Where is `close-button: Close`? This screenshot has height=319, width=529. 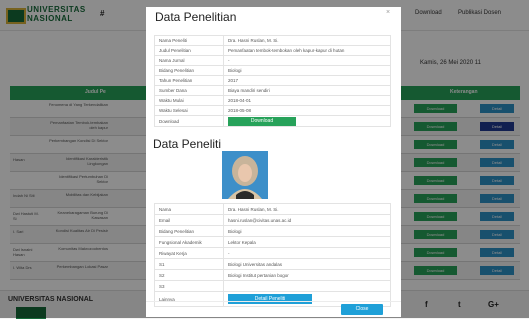 close-button: Close is located at coordinates (362, 309).